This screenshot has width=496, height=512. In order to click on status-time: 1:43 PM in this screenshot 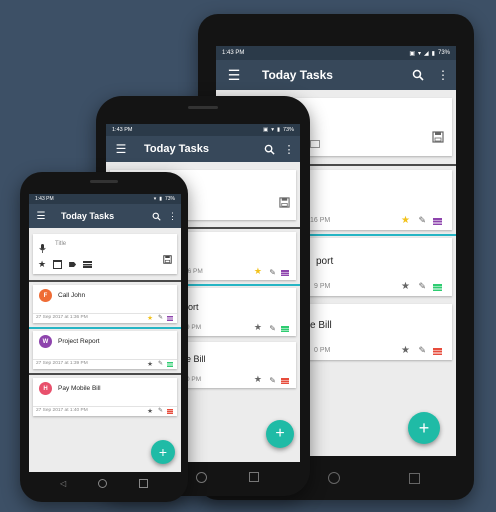, I will do `click(233, 53)`.